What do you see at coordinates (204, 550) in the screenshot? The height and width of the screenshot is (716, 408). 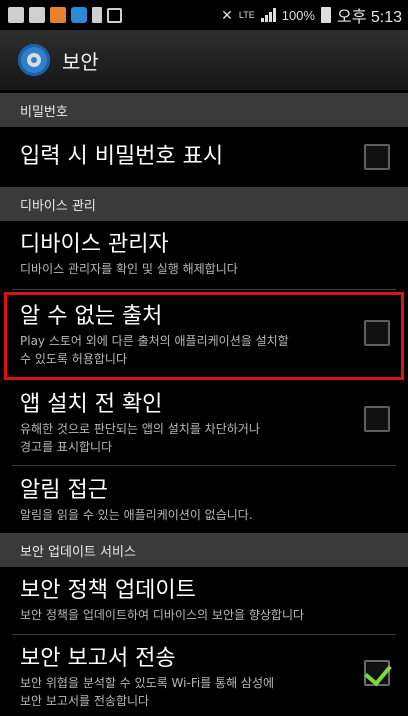 I see `section-header-security-update: 보안 업데이트 서비스` at bounding box center [204, 550].